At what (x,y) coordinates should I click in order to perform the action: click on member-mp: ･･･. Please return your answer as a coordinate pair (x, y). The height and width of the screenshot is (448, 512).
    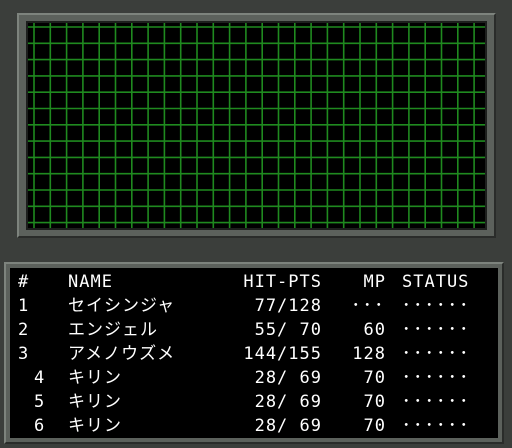
    Looking at the image, I should click on (368, 306).